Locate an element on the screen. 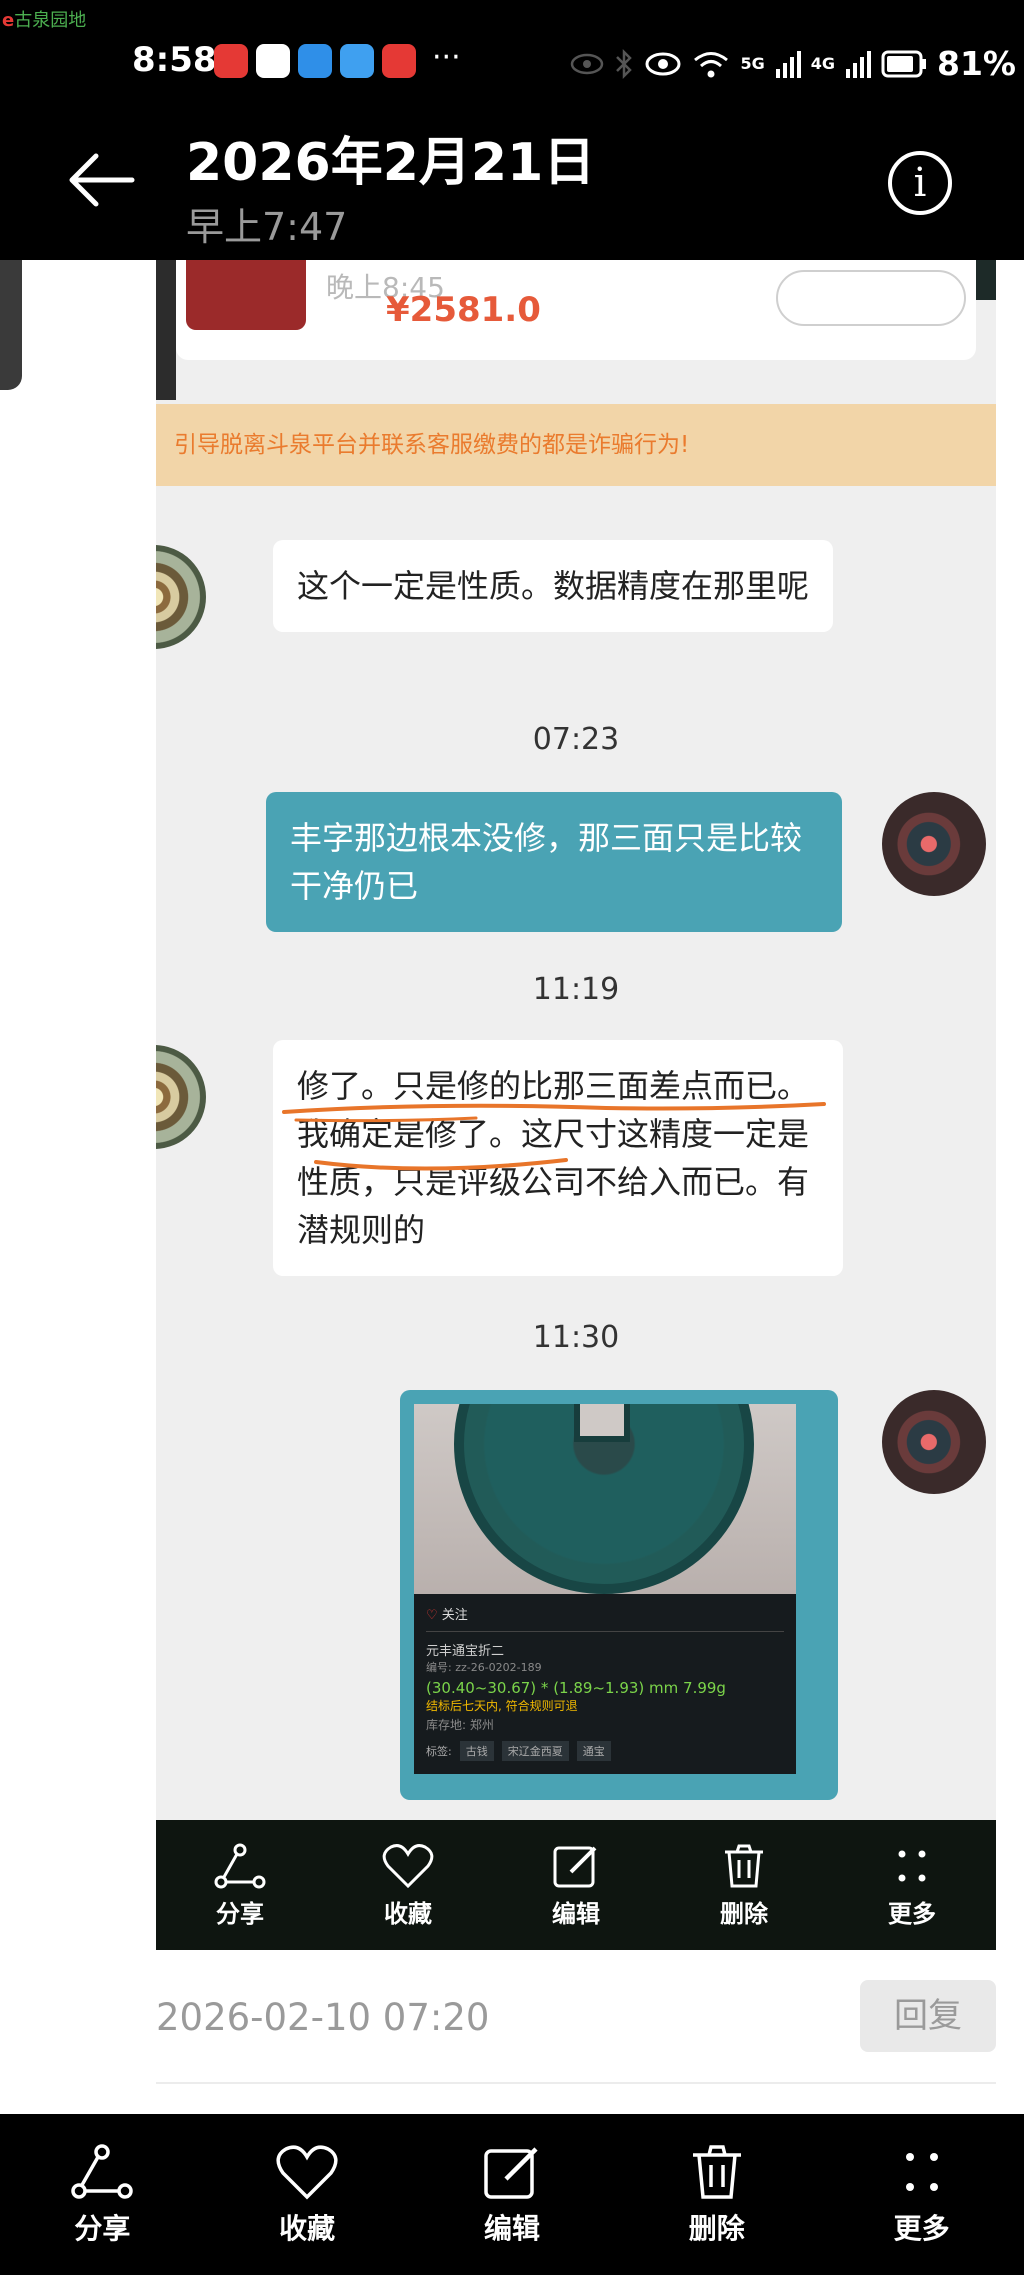 This screenshot has height=2275, width=1024. follow-label: ♡ 关注 is located at coordinates (447, 1615).